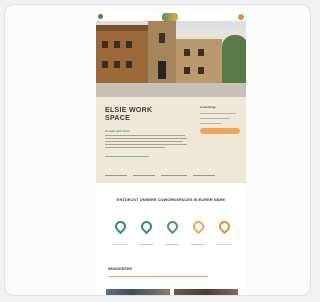  I want to click on building-right, so click(199, 63).